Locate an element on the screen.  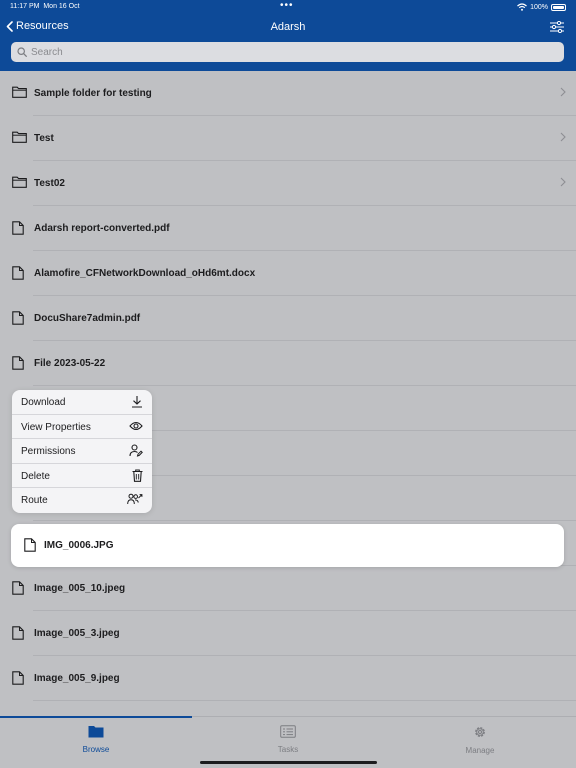
gear-icon is located at coordinates (480, 732).